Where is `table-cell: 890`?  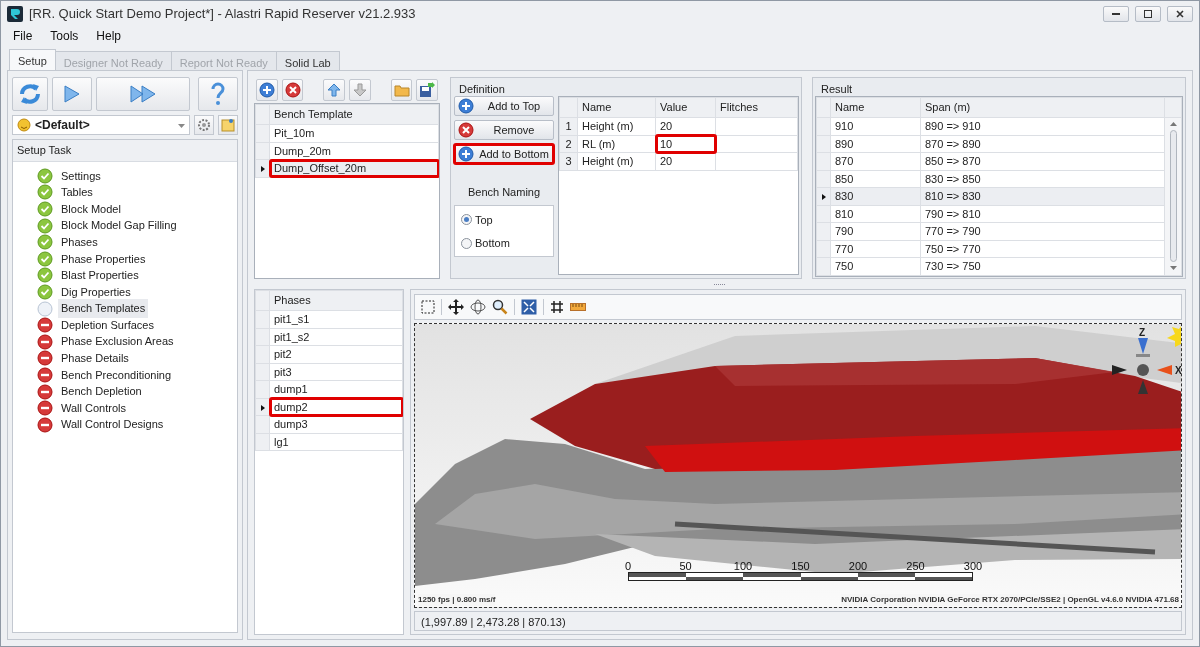 table-cell: 890 is located at coordinates (875, 144).